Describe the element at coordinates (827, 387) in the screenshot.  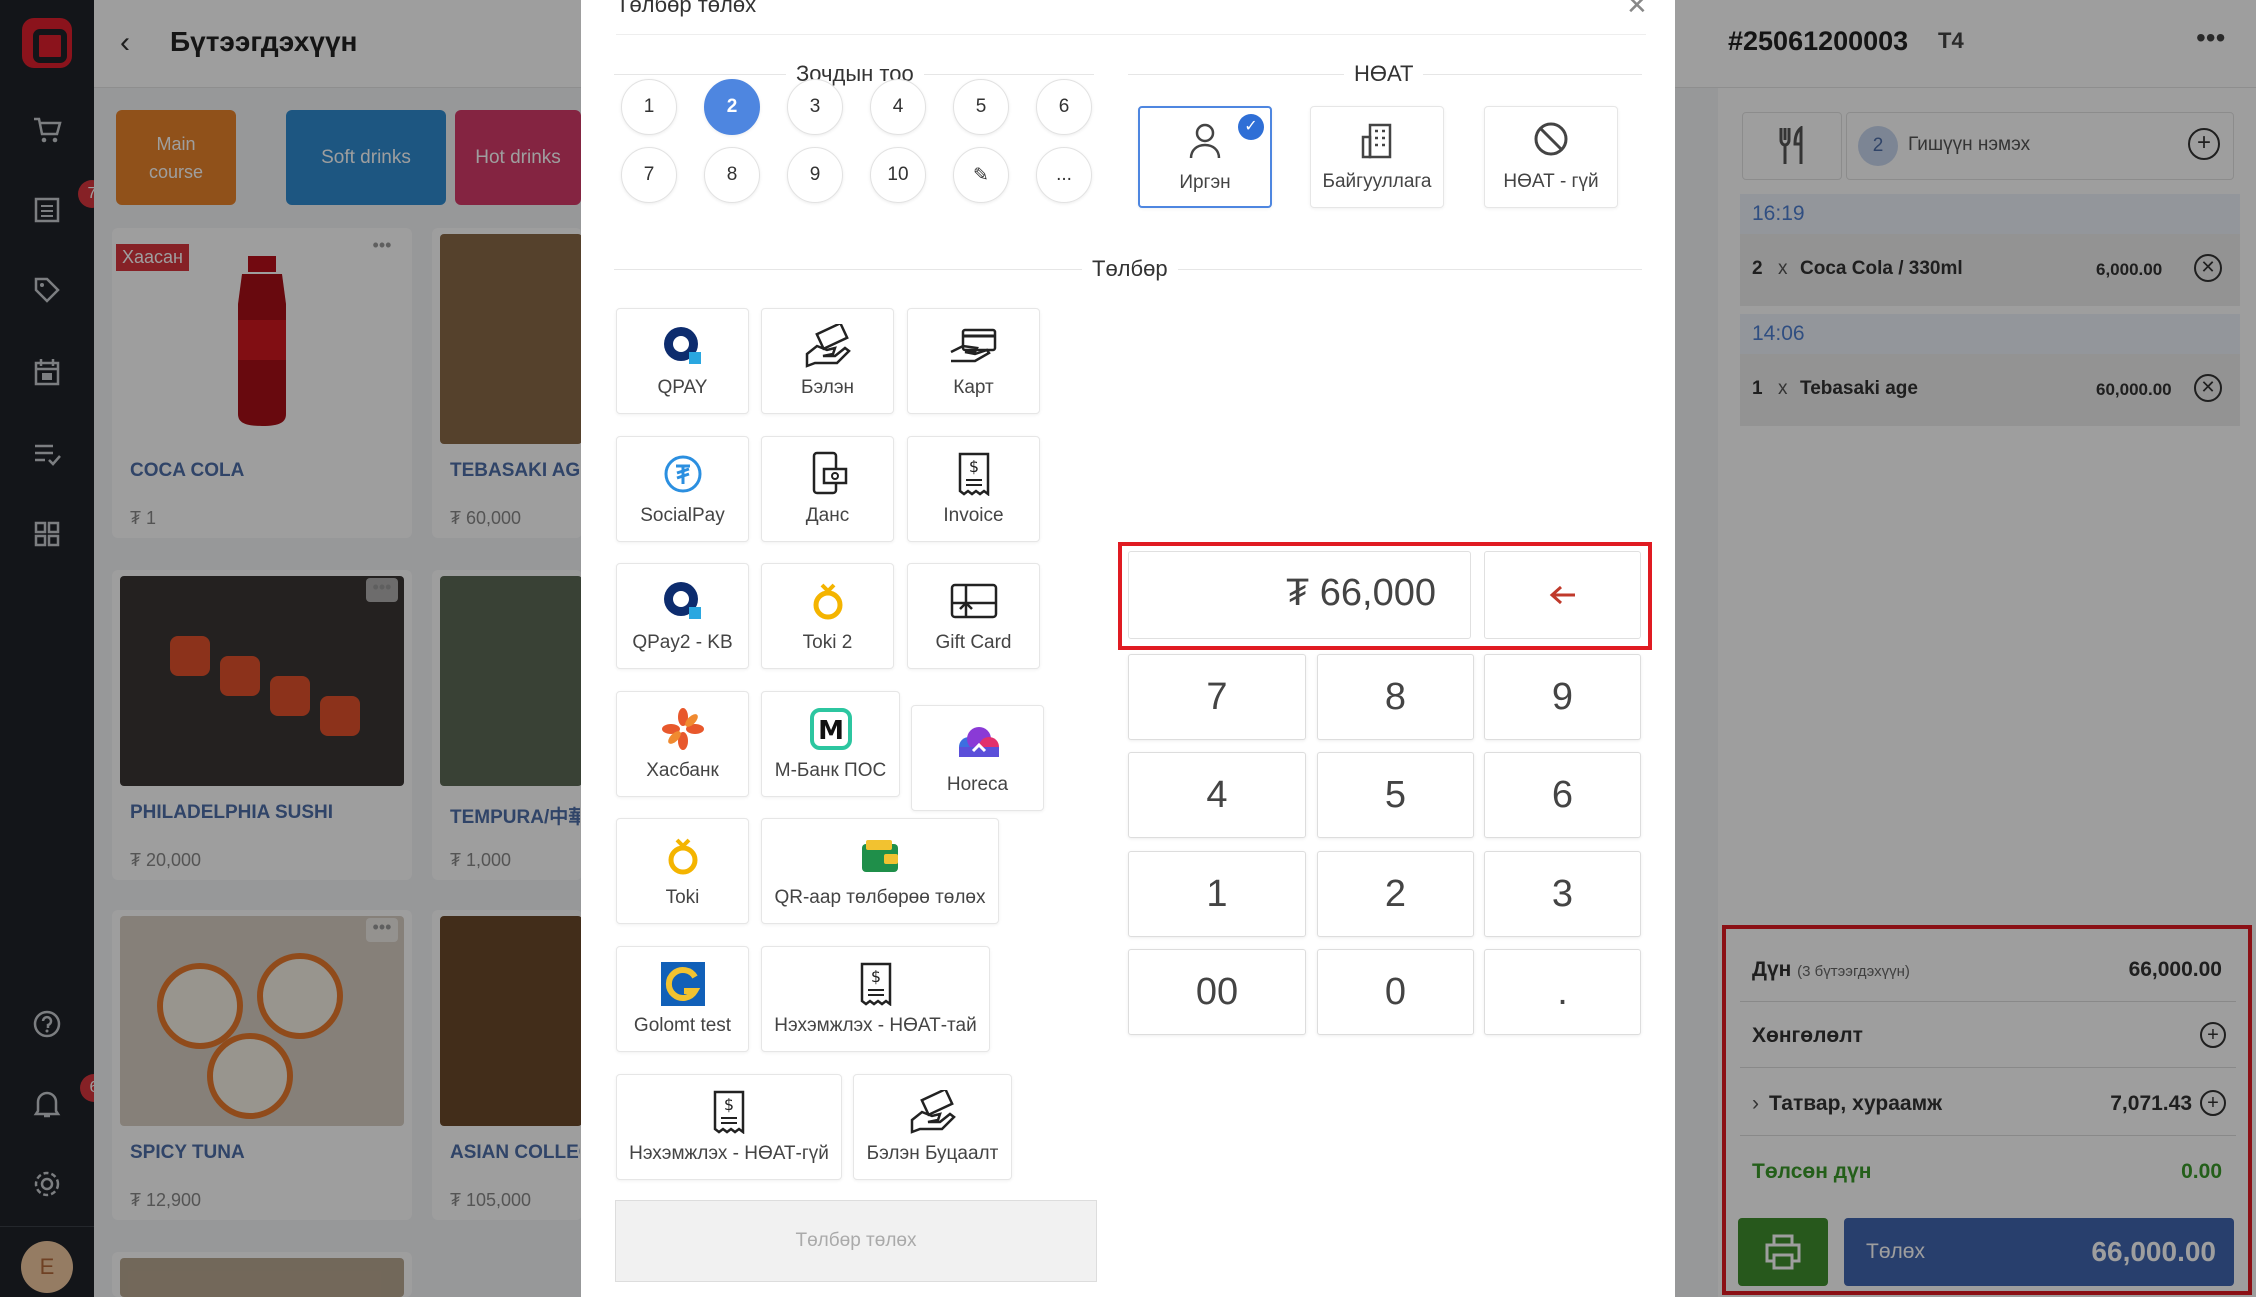
I see `payment-method-label: Бэлэн` at that location.